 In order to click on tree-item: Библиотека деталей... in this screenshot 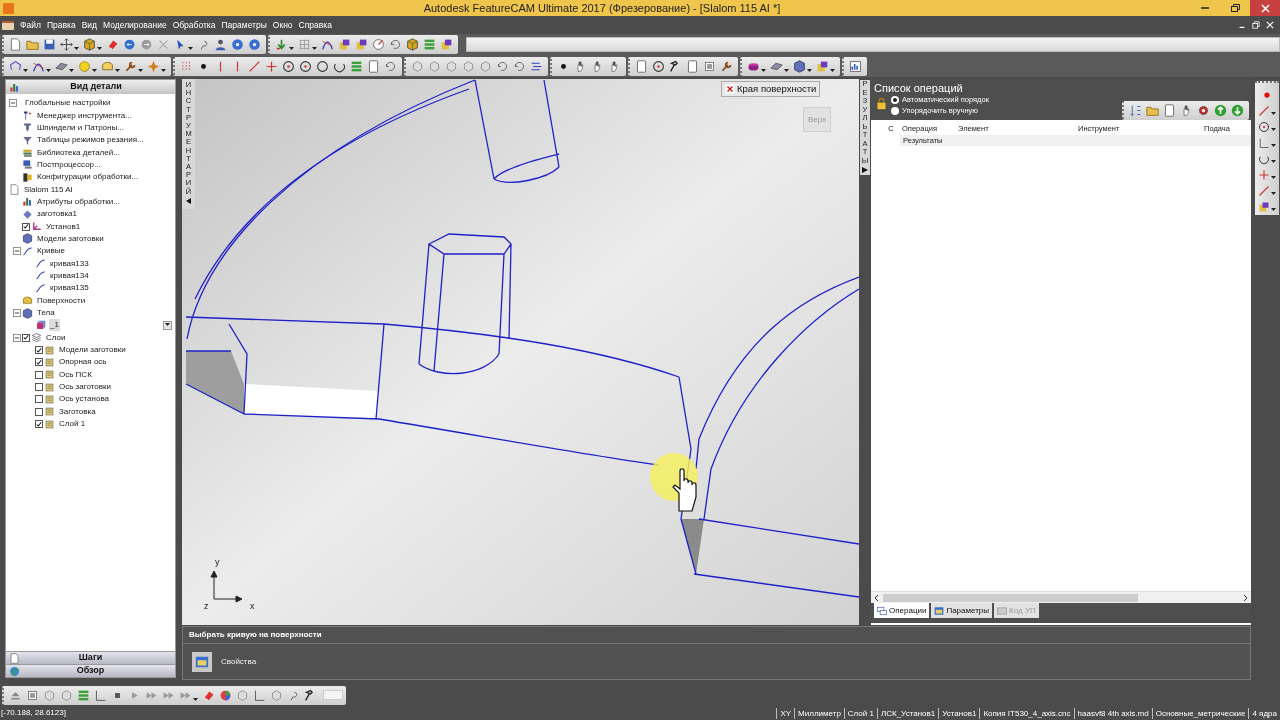, I will do `click(78, 152)`.